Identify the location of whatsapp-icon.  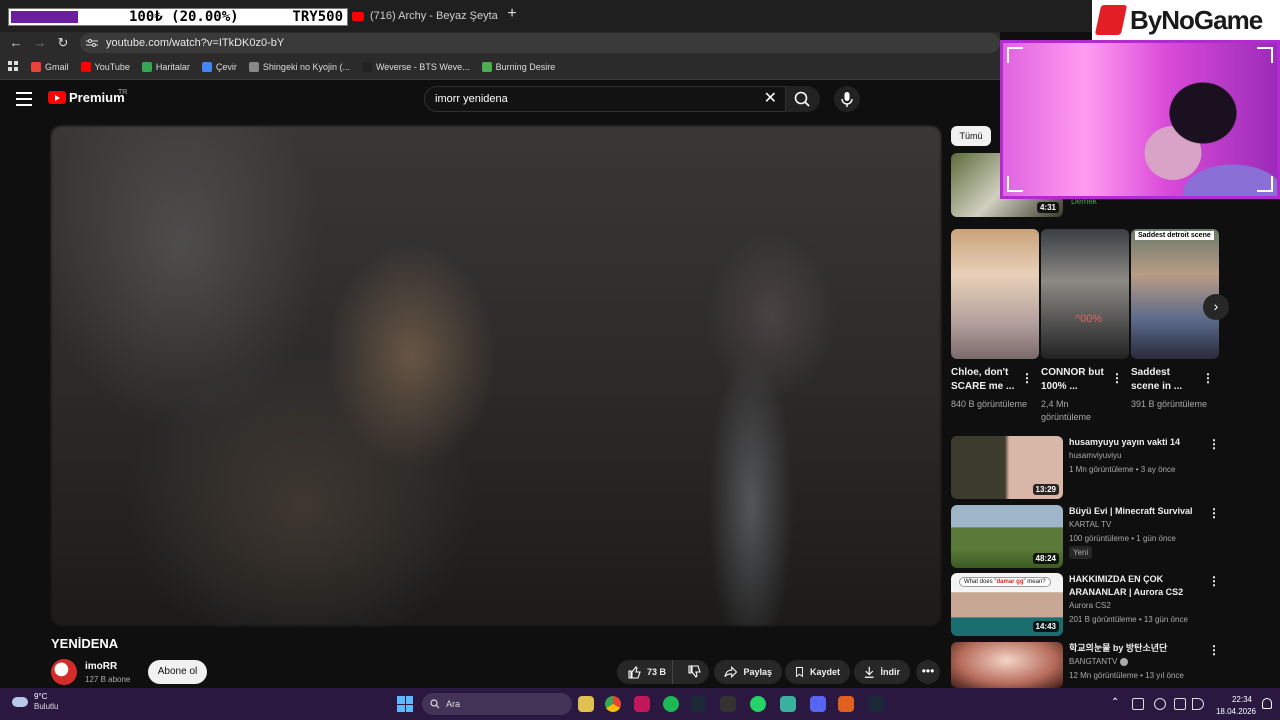
(758, 704).